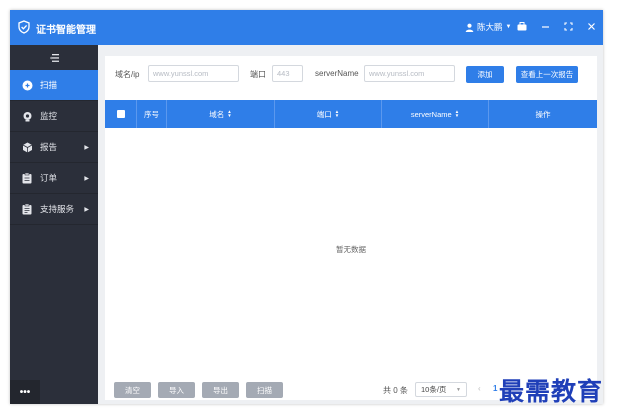 The height and width of the screenshot is (420, 620). I want to click on column-header-port: 端口 ▲ ▼, so click(328, 114).